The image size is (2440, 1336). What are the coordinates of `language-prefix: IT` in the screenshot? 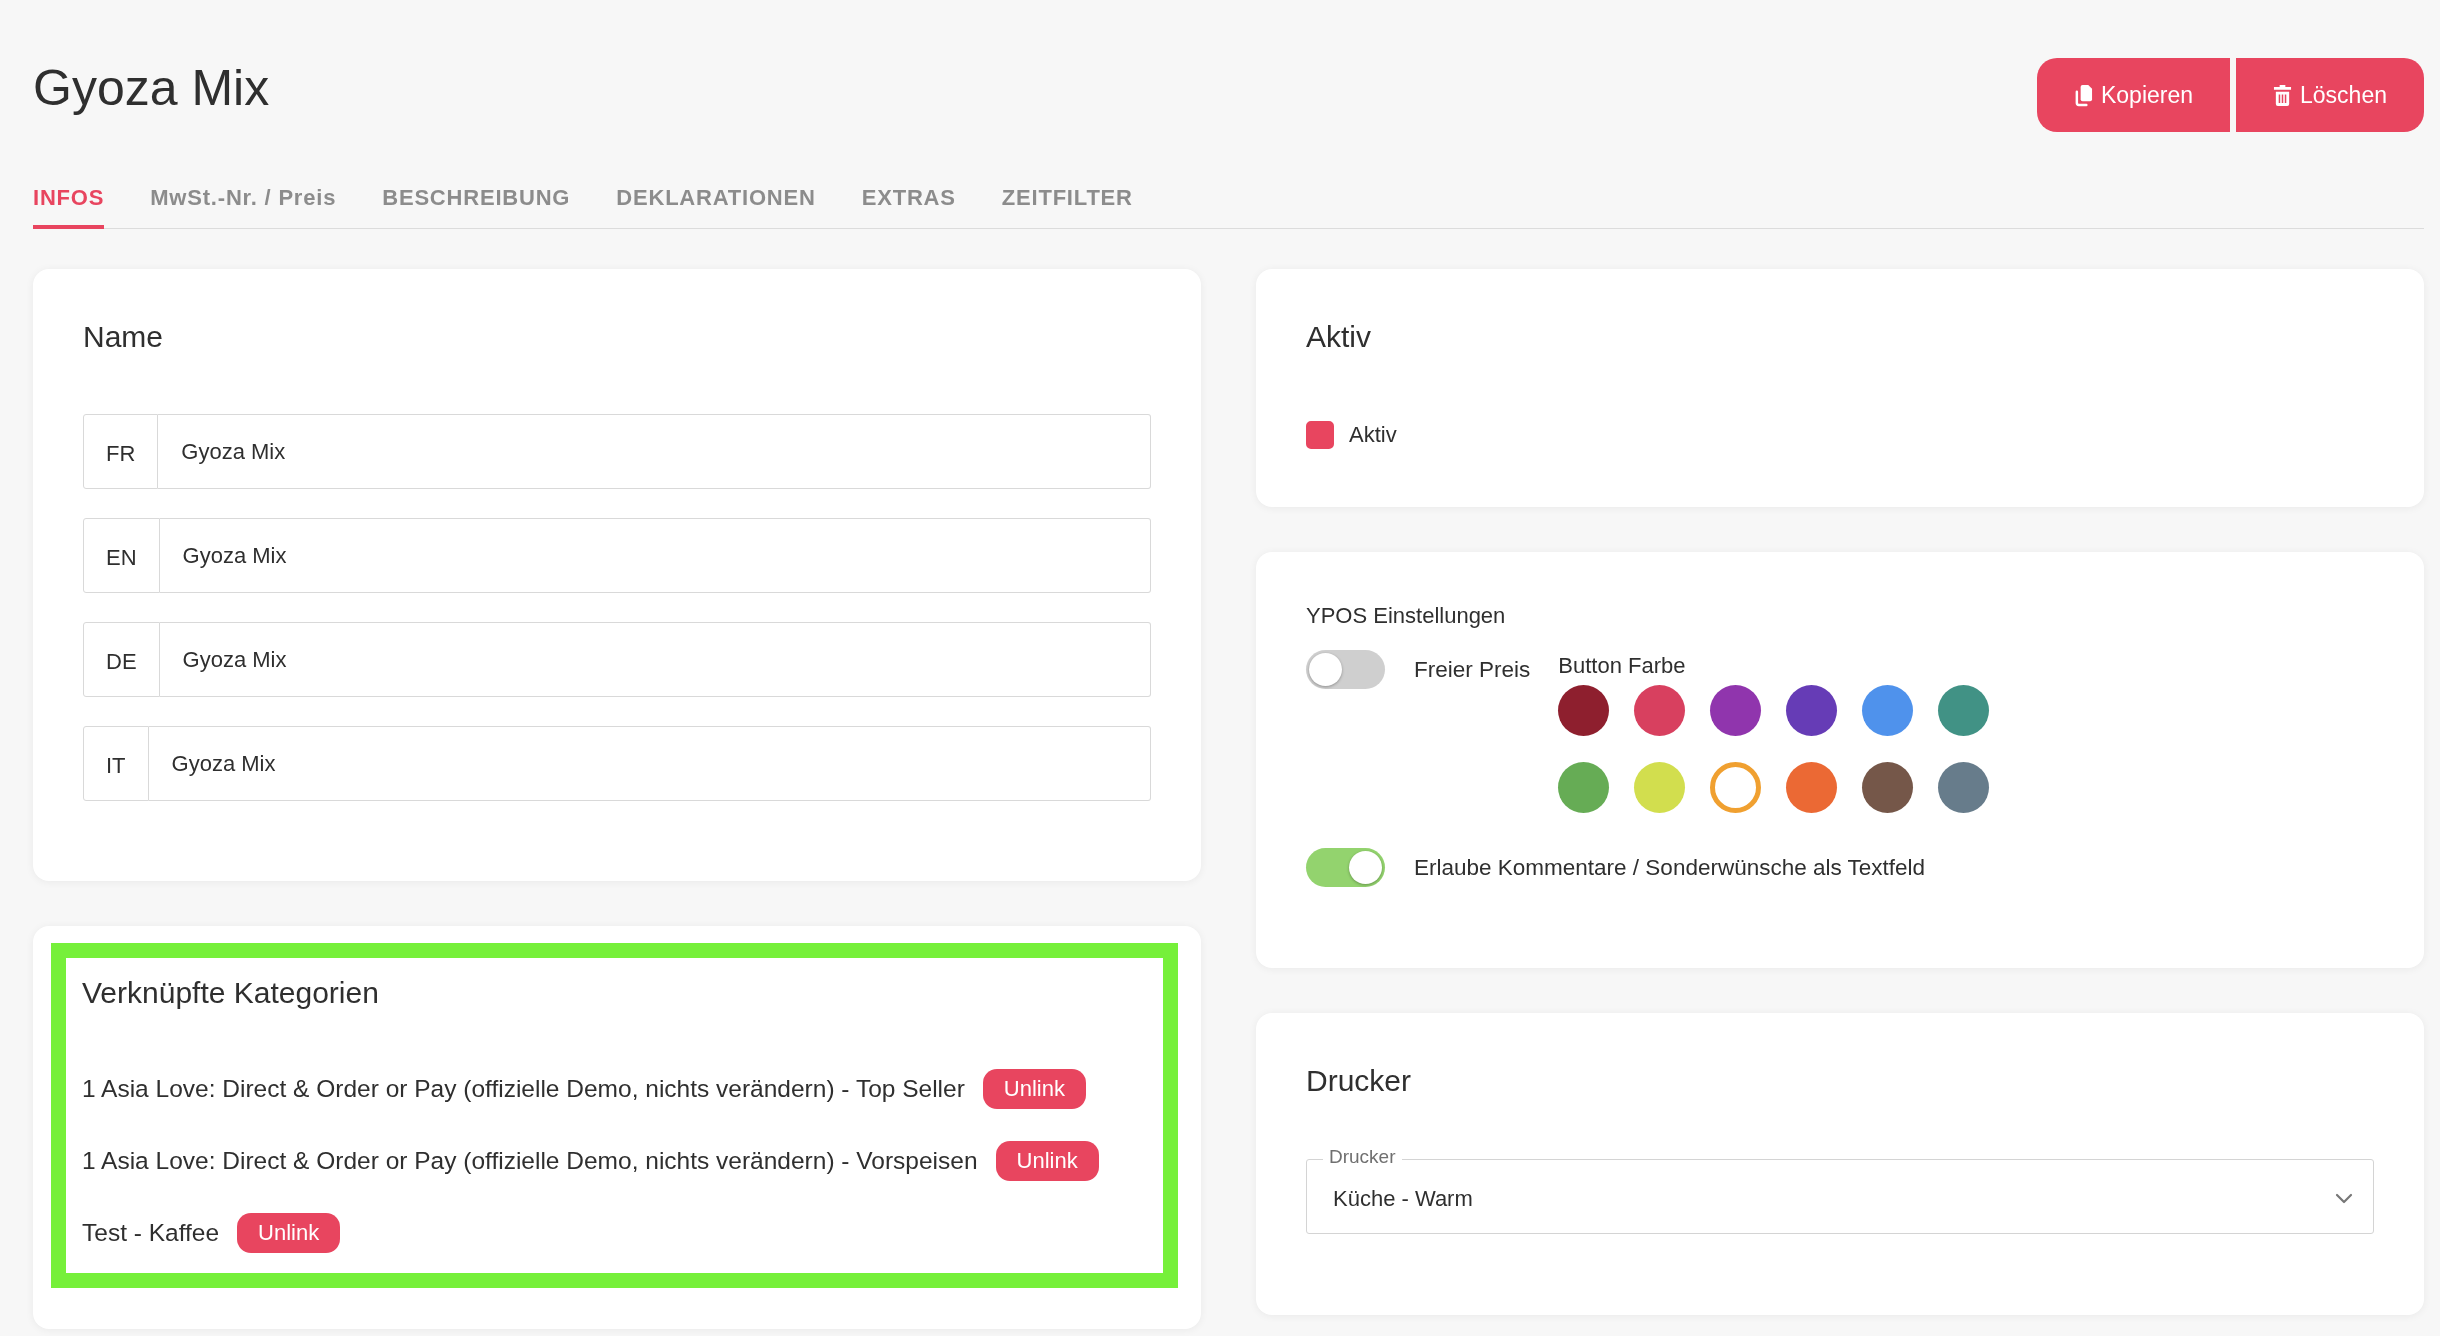 It's located at (116, 763).